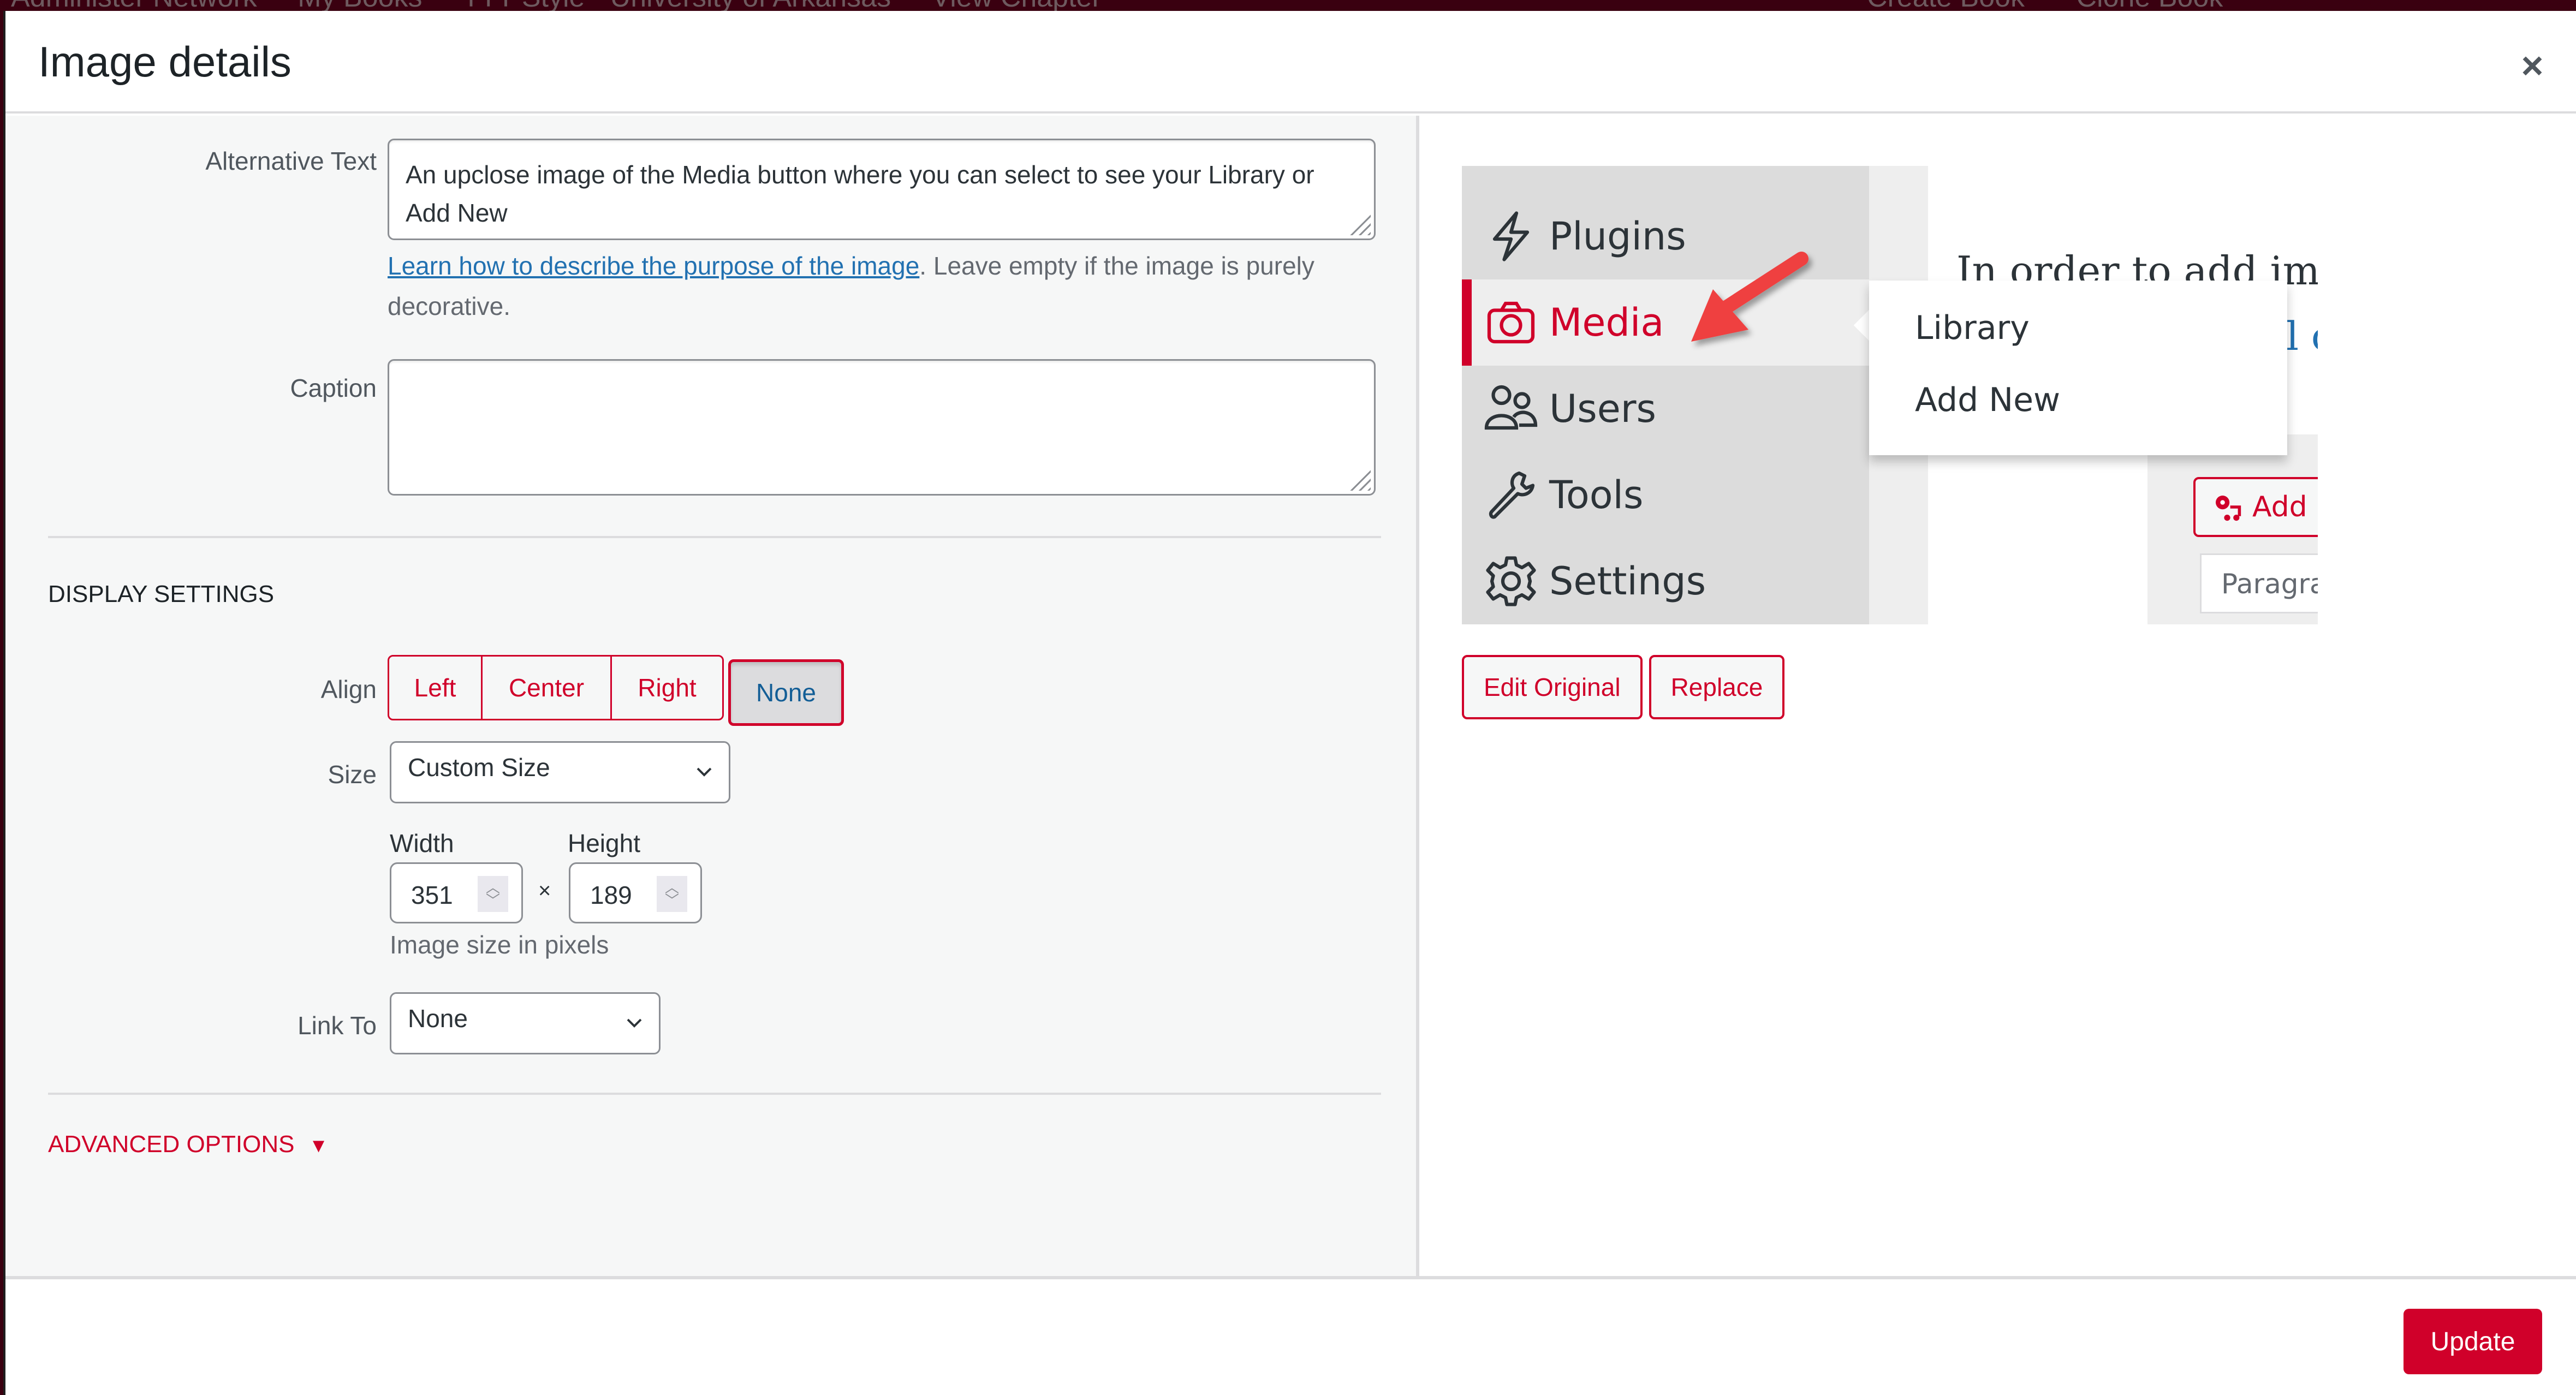 The width and height of the screenshot is (2576, 1395). What do you see at coordinates (291, 161) in the screenshot?
I see `alt-text-label: Alternative Text` at bounding box center [291, 161].